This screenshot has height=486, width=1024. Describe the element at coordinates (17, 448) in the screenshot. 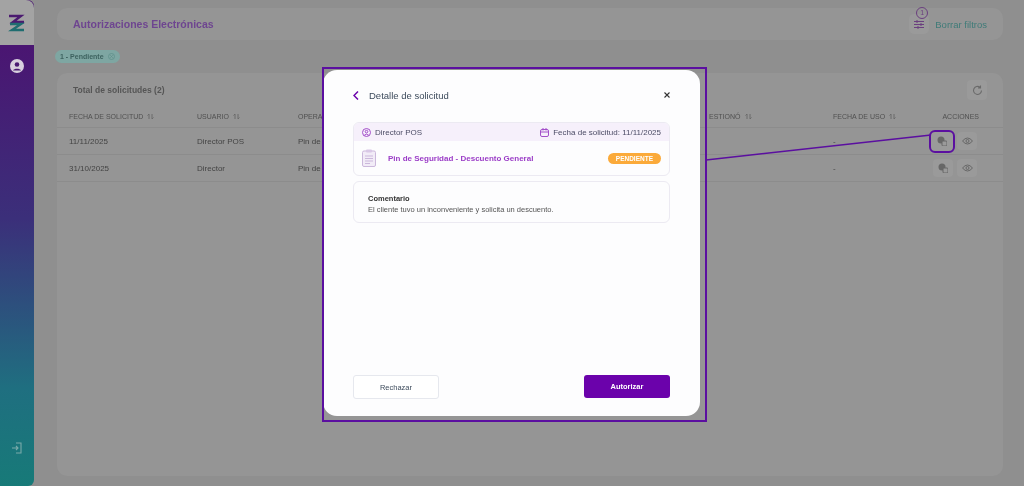

I see `logout-icon` at that location.